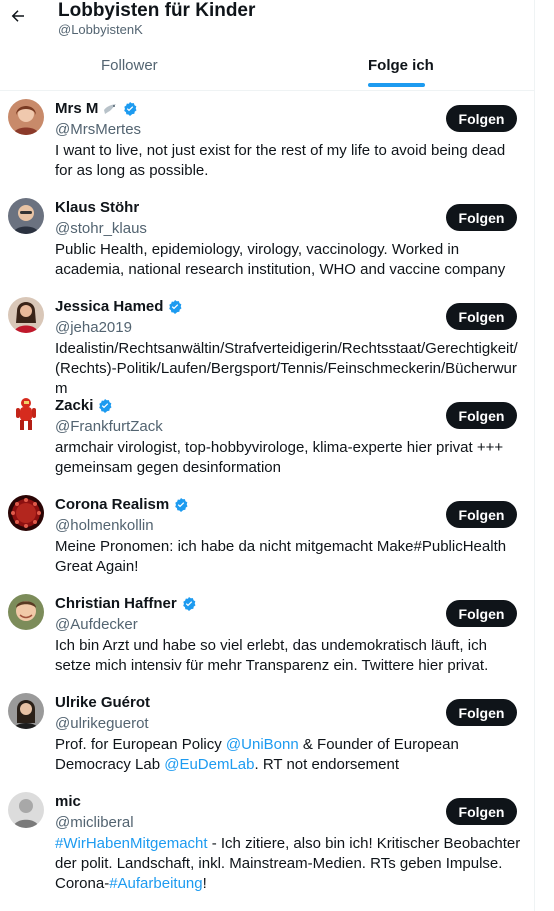 This screenshot has height=911, width=554. What do you see at coordinates (109, 426) in the screenshot?
I see `user-handle: @FrankfurtZack` at bounding box center [109, 426].